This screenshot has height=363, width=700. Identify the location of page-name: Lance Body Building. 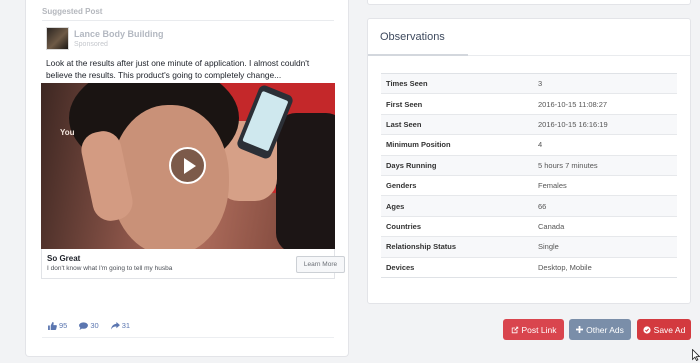
(119, 34).